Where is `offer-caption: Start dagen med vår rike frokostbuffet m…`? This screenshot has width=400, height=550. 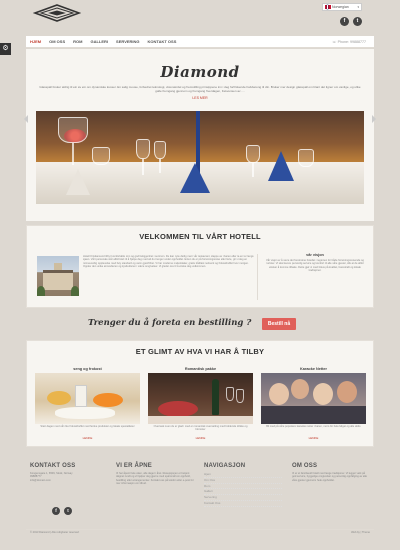
offer-caption: Start dagen med vår rike frokostbuffet m… is located at coordinates (87, 426).